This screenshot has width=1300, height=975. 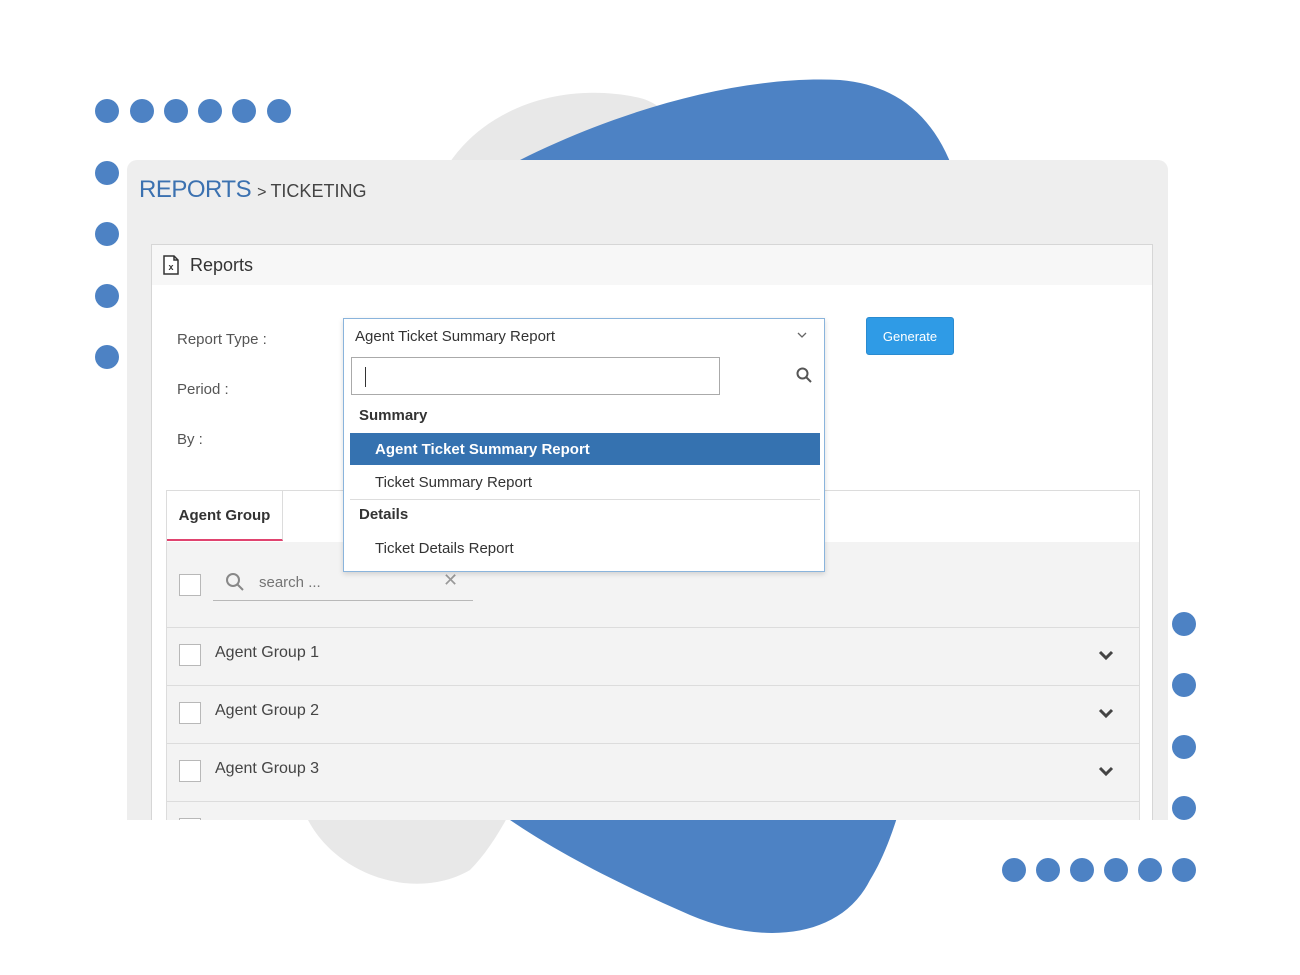 I want to click on breadcrumb-current: TICKETING, so click(x=318, y=191).